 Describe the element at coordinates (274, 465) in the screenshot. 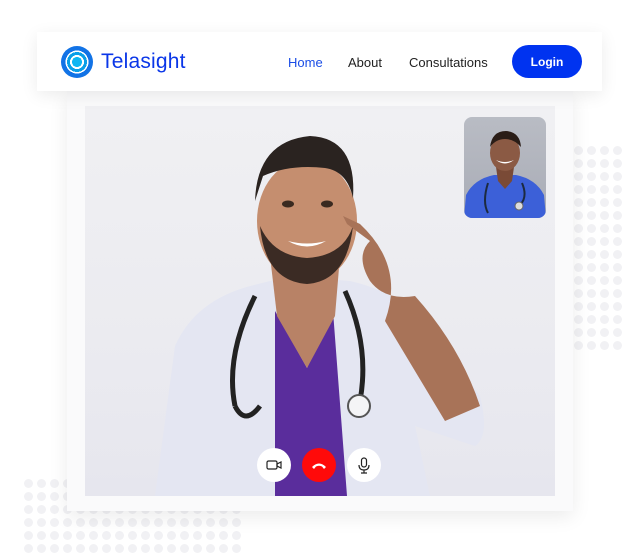

I see `camera-toggle-button` at that location.